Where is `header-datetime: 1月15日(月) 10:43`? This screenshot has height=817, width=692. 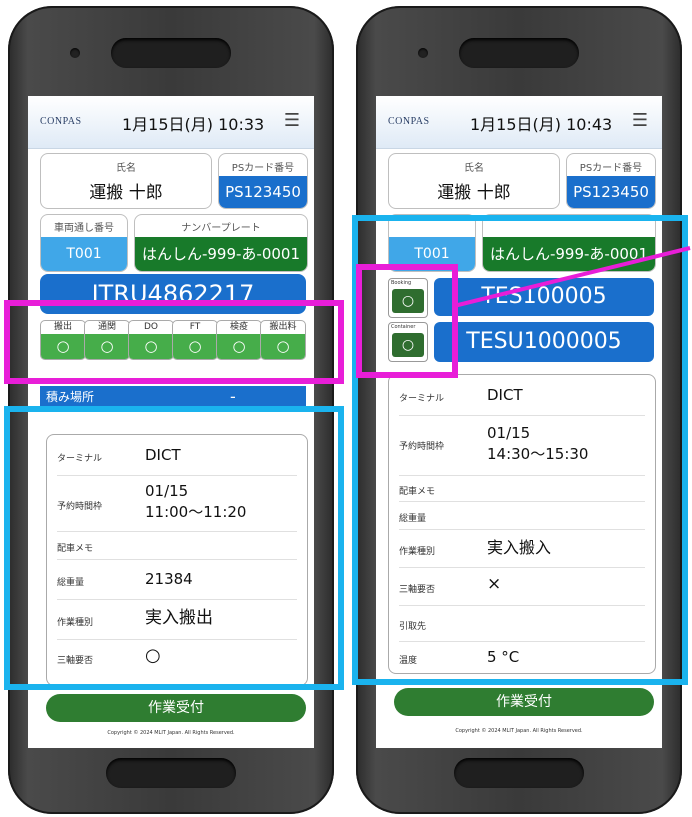 header-datetime: 1月15日(月) 10:43 is located at coordinates (541, 124).